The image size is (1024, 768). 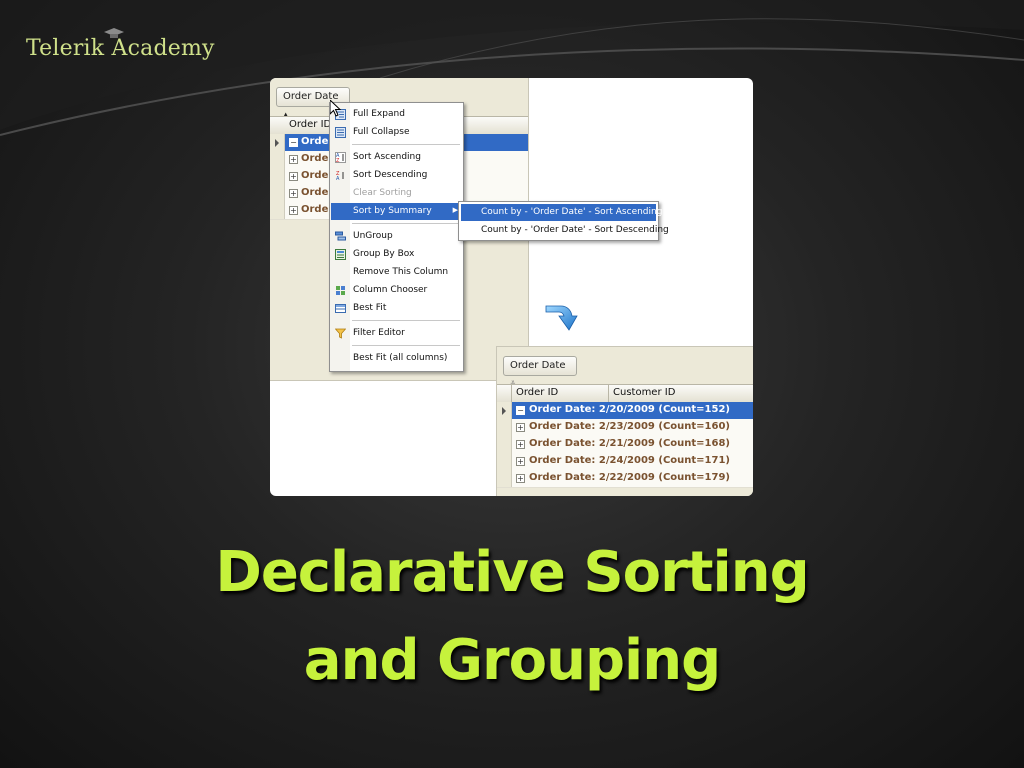 I want to click on menu-item-remove-this-column: Remove This Column, so click(x=396, y=272).